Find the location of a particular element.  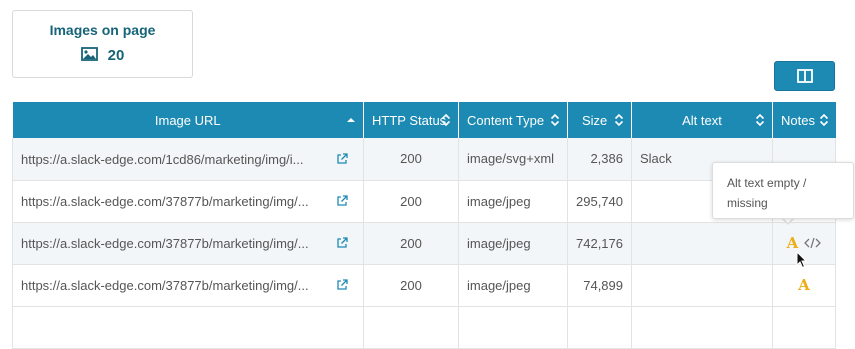

code-icon is located at coordinates (813, 243).